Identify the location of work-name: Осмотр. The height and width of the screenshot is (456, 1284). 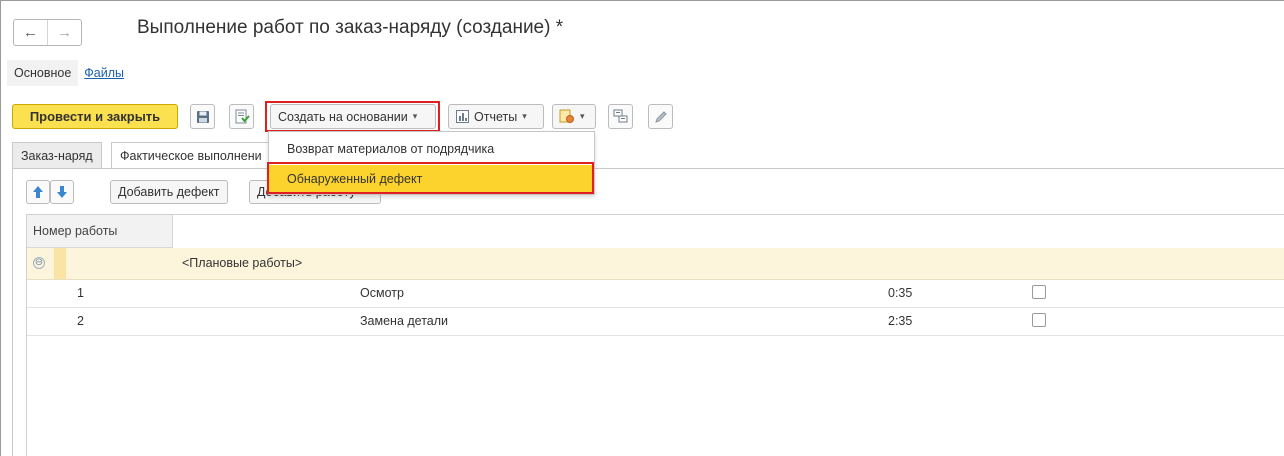
(382, 293).